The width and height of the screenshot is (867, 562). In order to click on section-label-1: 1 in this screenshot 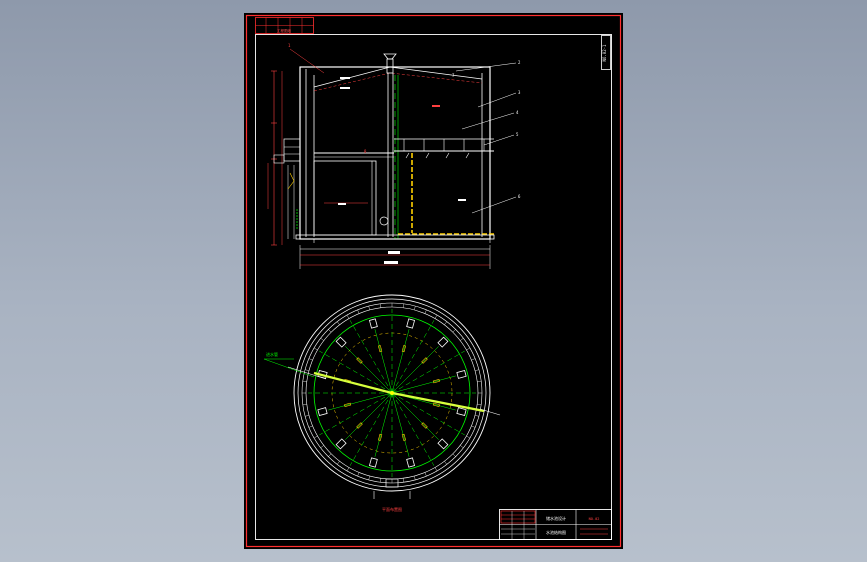, I will do `click(289, 45)`.